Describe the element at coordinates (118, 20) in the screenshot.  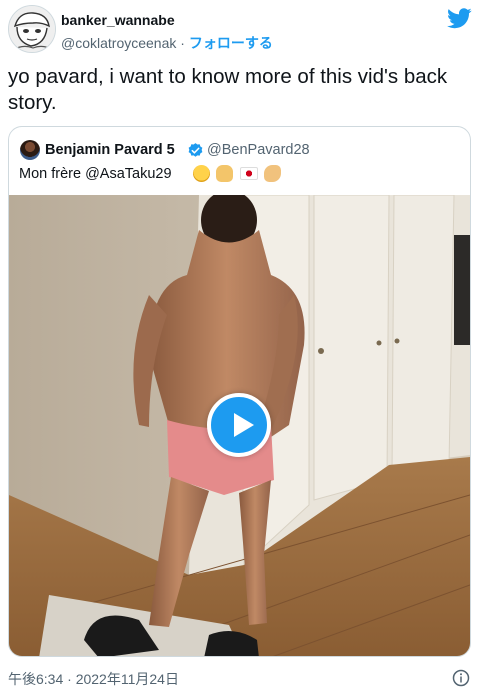
I see `author-display-name: banker_wannabe` at that location.